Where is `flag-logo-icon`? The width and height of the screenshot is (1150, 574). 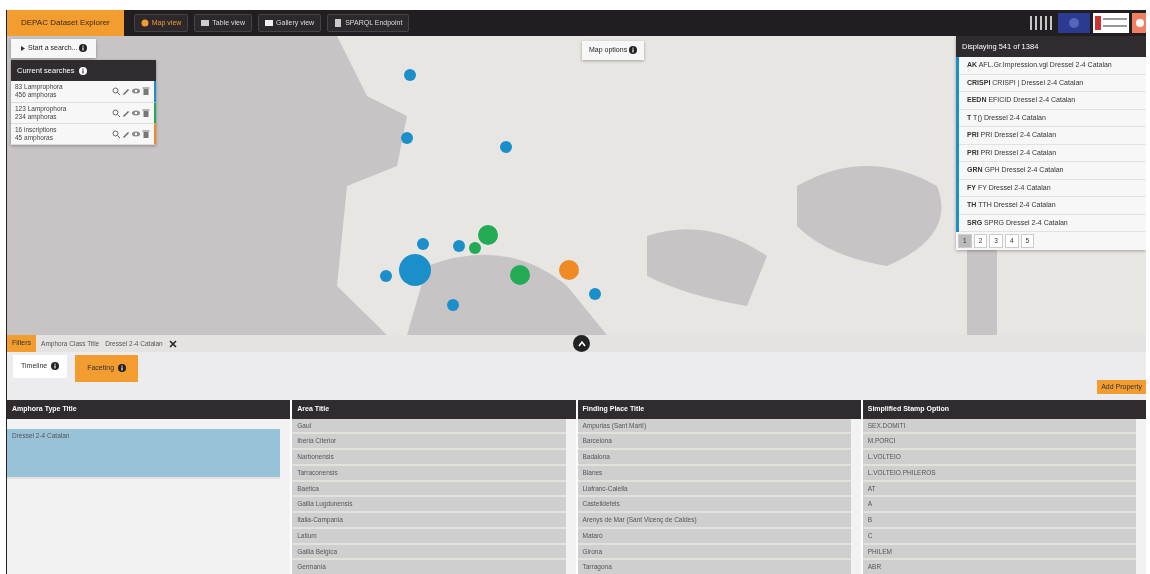 flag-logo-icon is located at coordinates (1139, 23).